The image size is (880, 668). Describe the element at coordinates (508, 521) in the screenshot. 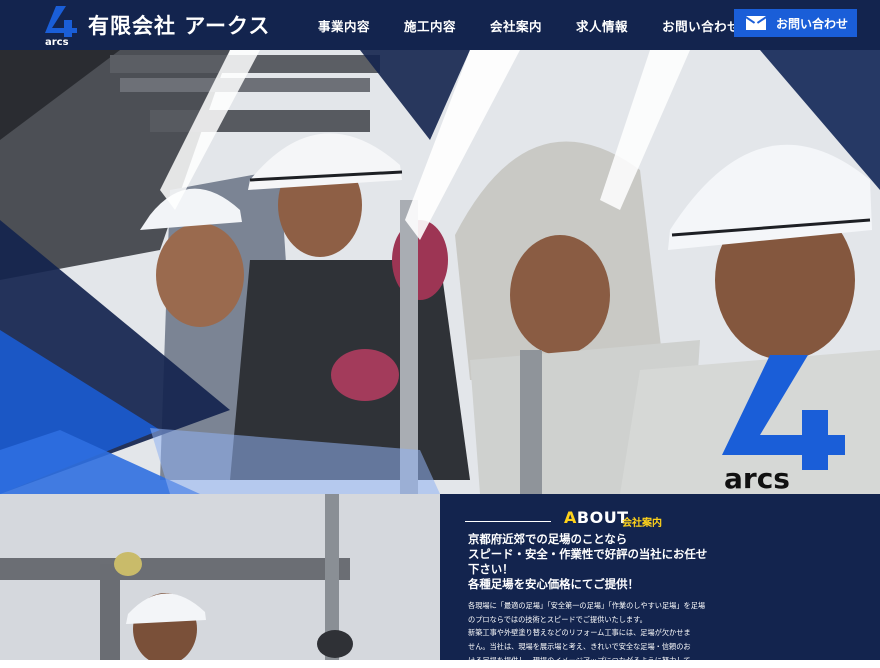

I see `about-divider` at that location.